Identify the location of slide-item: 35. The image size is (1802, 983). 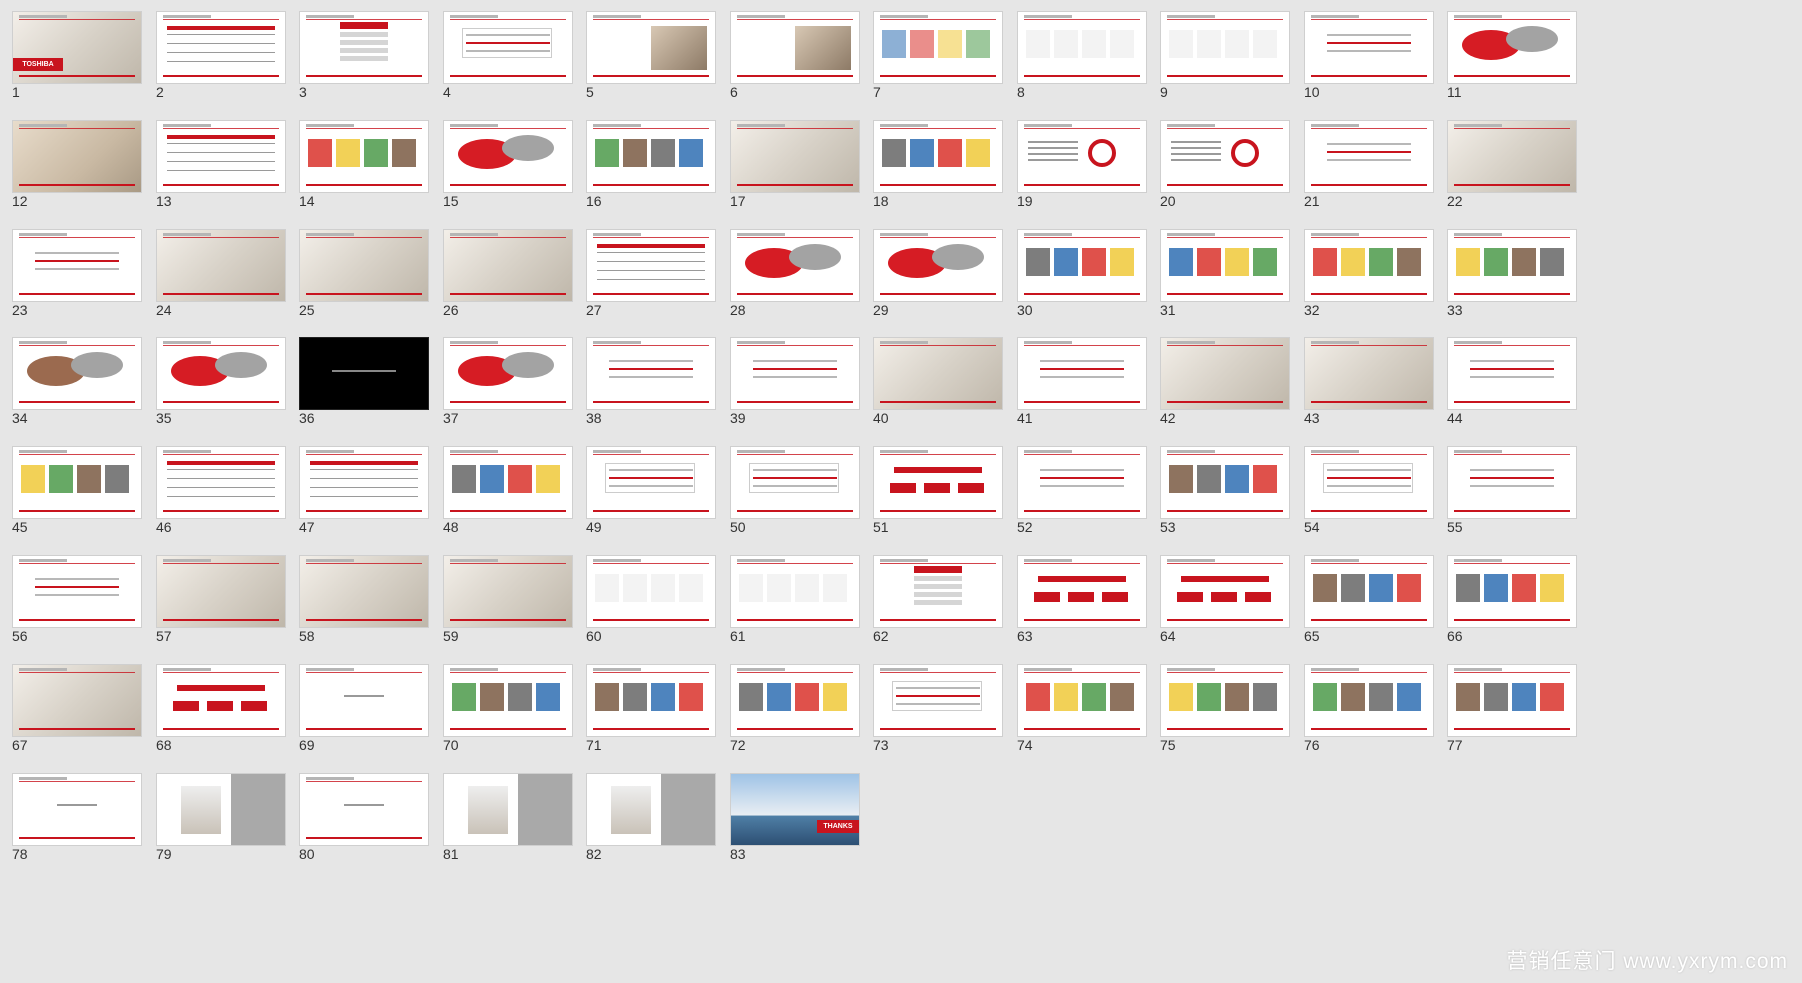
(221, 392).